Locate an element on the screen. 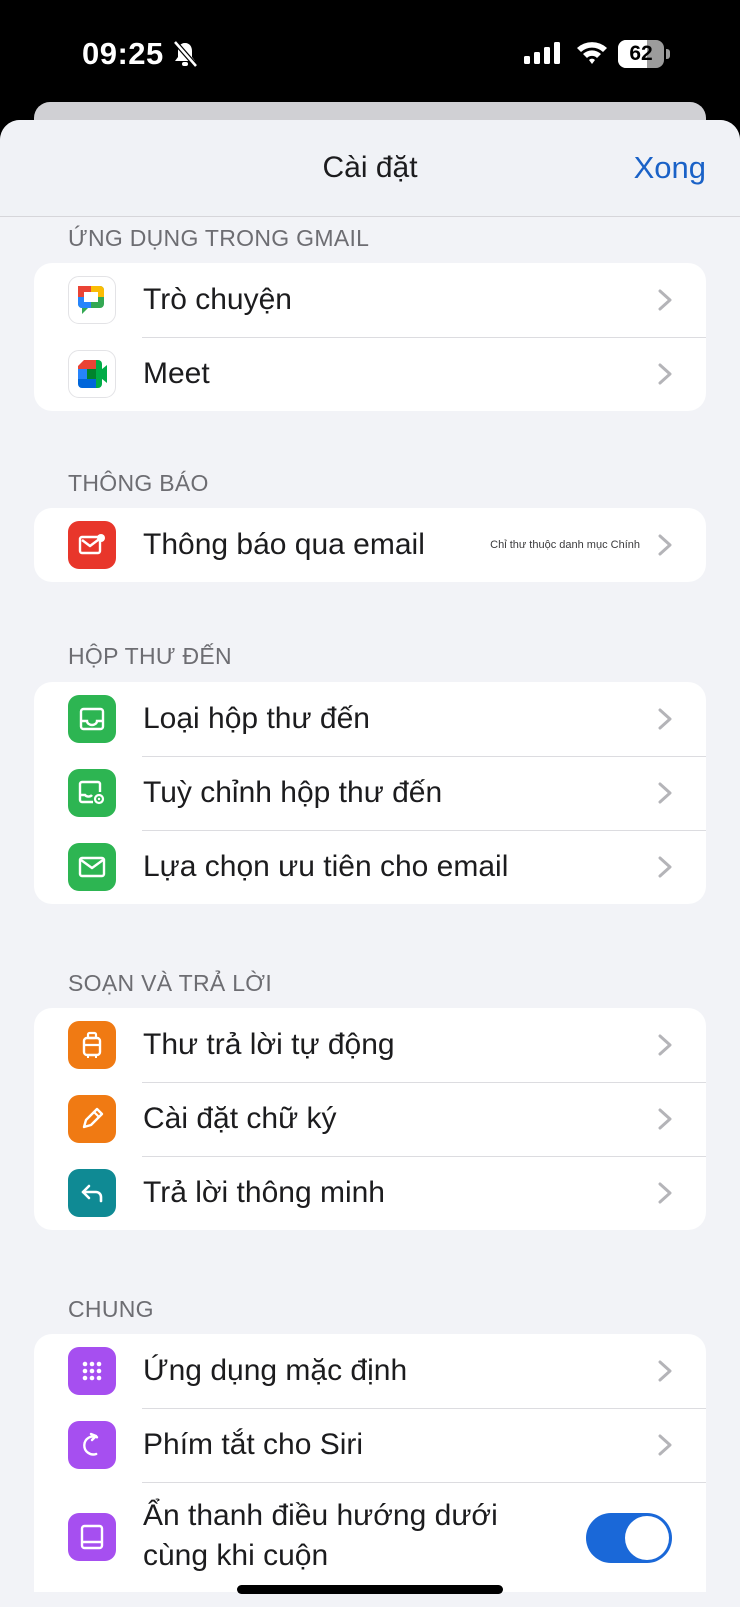 This screenshot has height=1607, width=740. settings-row-label: Ứng dụng mặc định is located at coordinates (275, 1370).